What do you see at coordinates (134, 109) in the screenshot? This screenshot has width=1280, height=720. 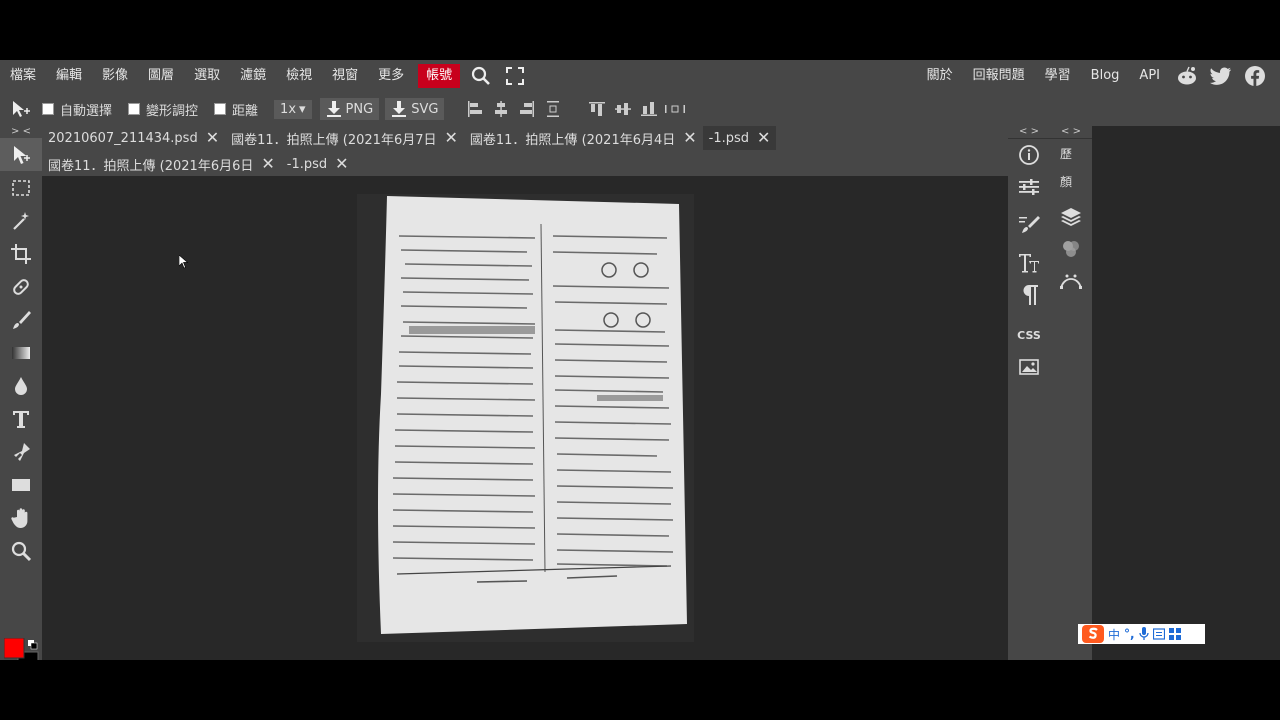 I see `transform-checkbox` at bounding box center [134, 109].